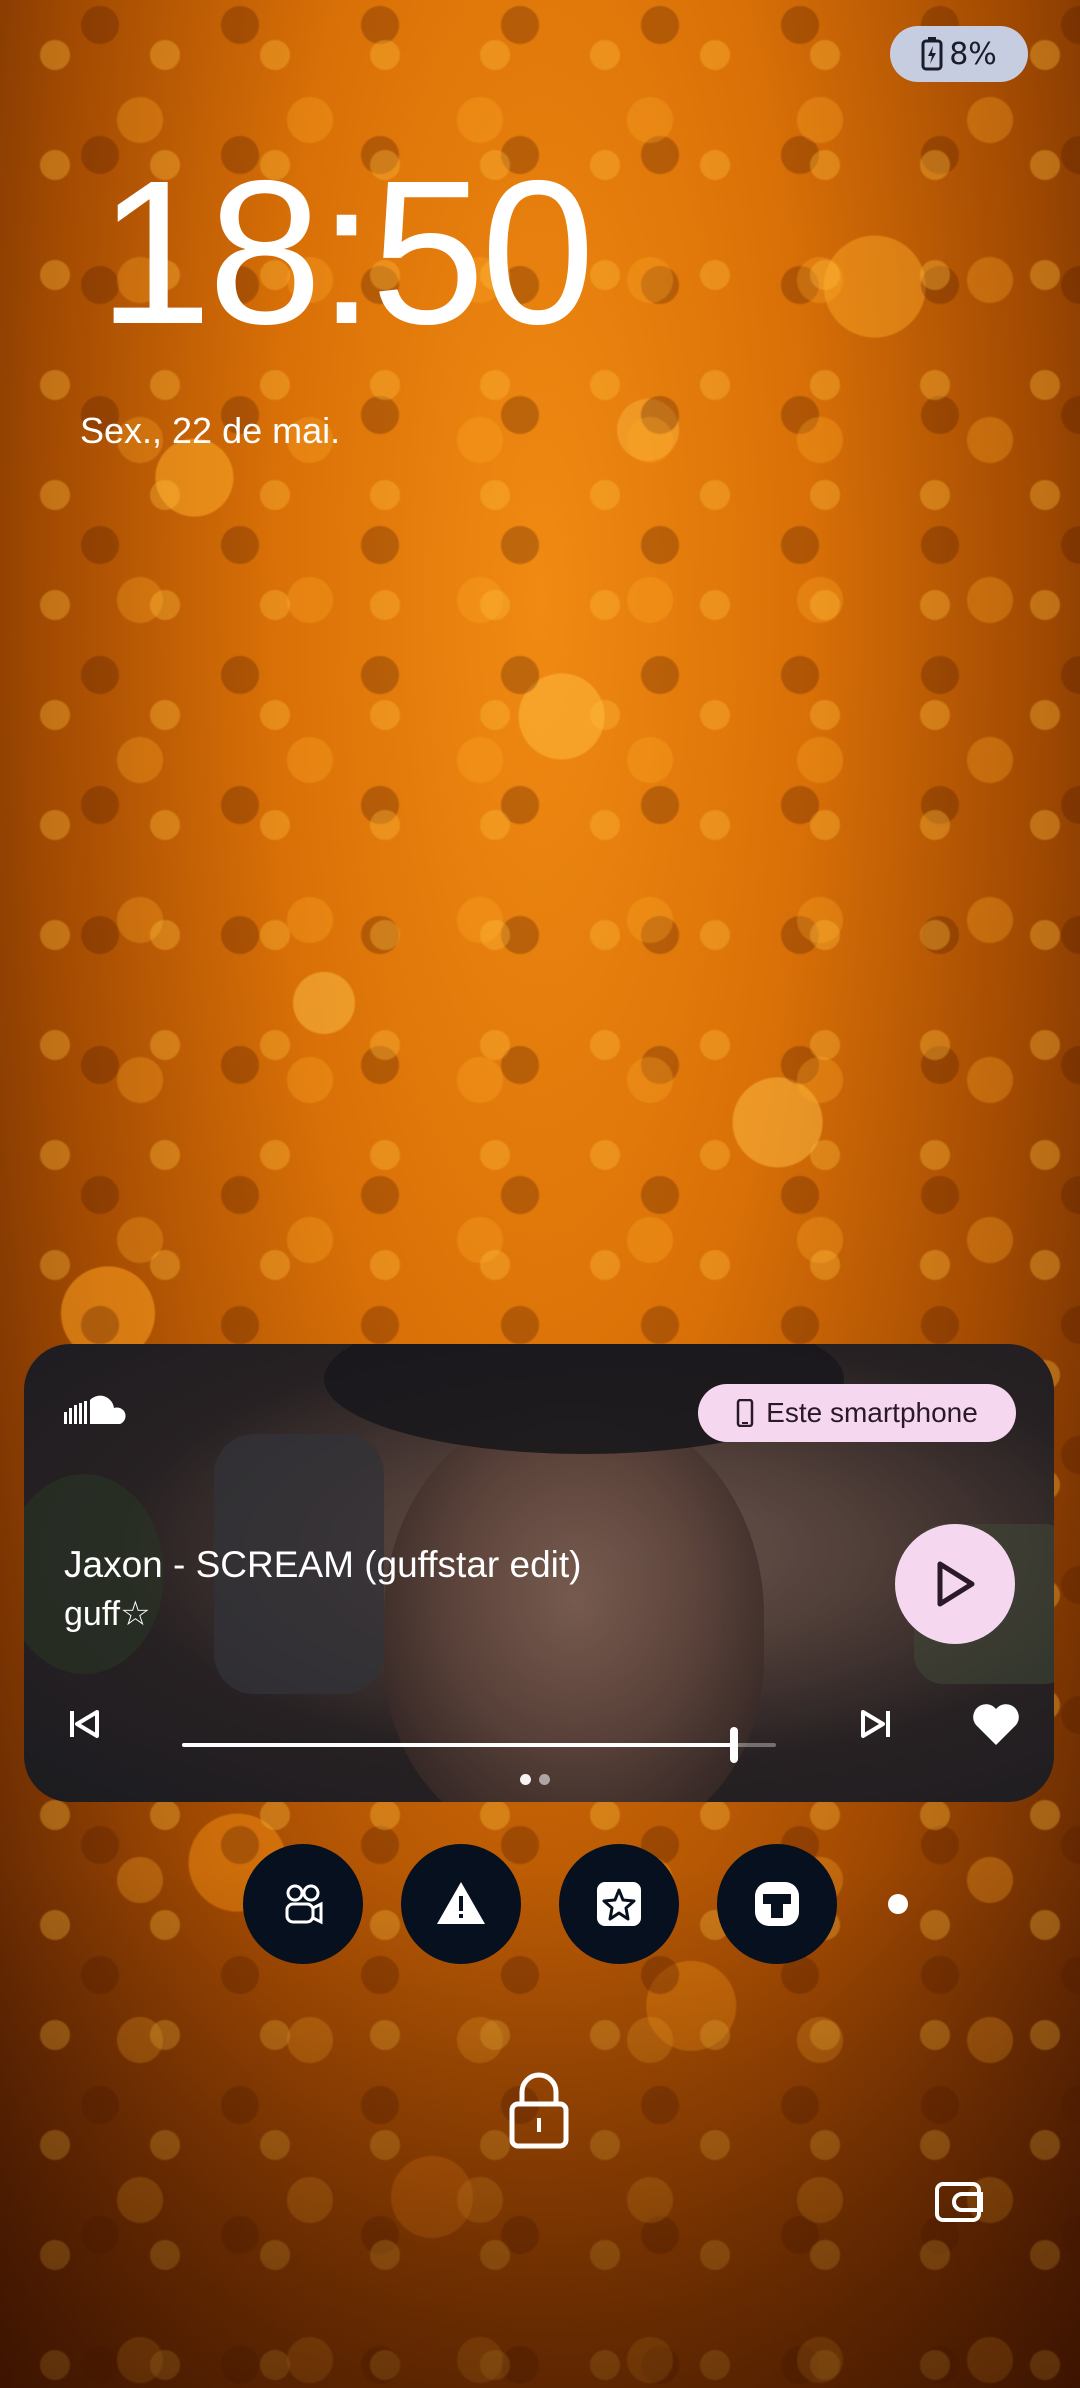 The height and width of the screenshot is (2388, 1080). What do you see at coordinates (95, 1409) in the screenshot?
I see `soundcloud-icon` at bounding box center [95, 1409].